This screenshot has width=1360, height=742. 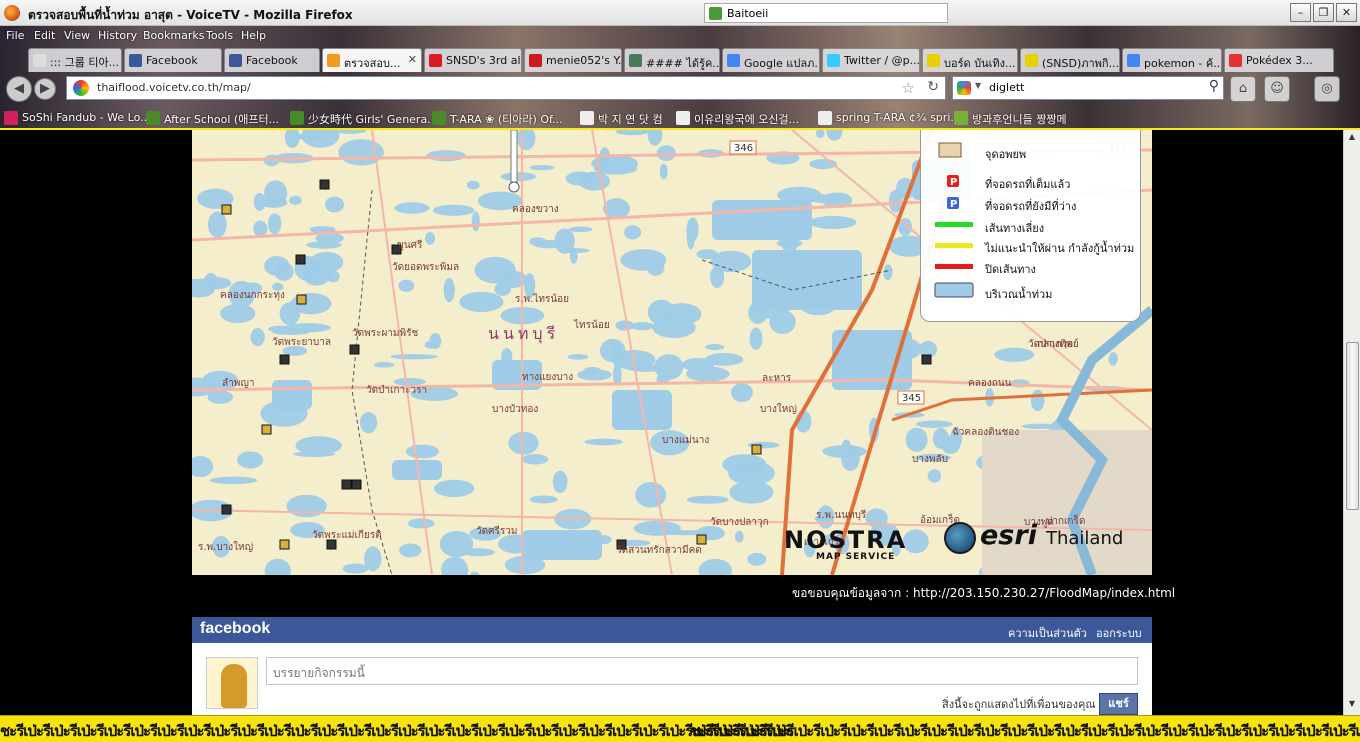 What do you see at coordinates (1352, 706) in the screenshot?
I see `scroll-down-icon: ▼` at bounding box center [1352, 706].